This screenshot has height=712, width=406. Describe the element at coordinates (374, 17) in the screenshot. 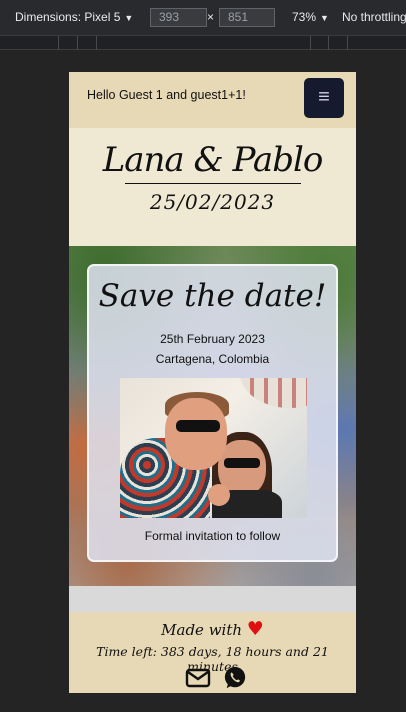

I see `throttling-dropdown: No throttling` at that location.